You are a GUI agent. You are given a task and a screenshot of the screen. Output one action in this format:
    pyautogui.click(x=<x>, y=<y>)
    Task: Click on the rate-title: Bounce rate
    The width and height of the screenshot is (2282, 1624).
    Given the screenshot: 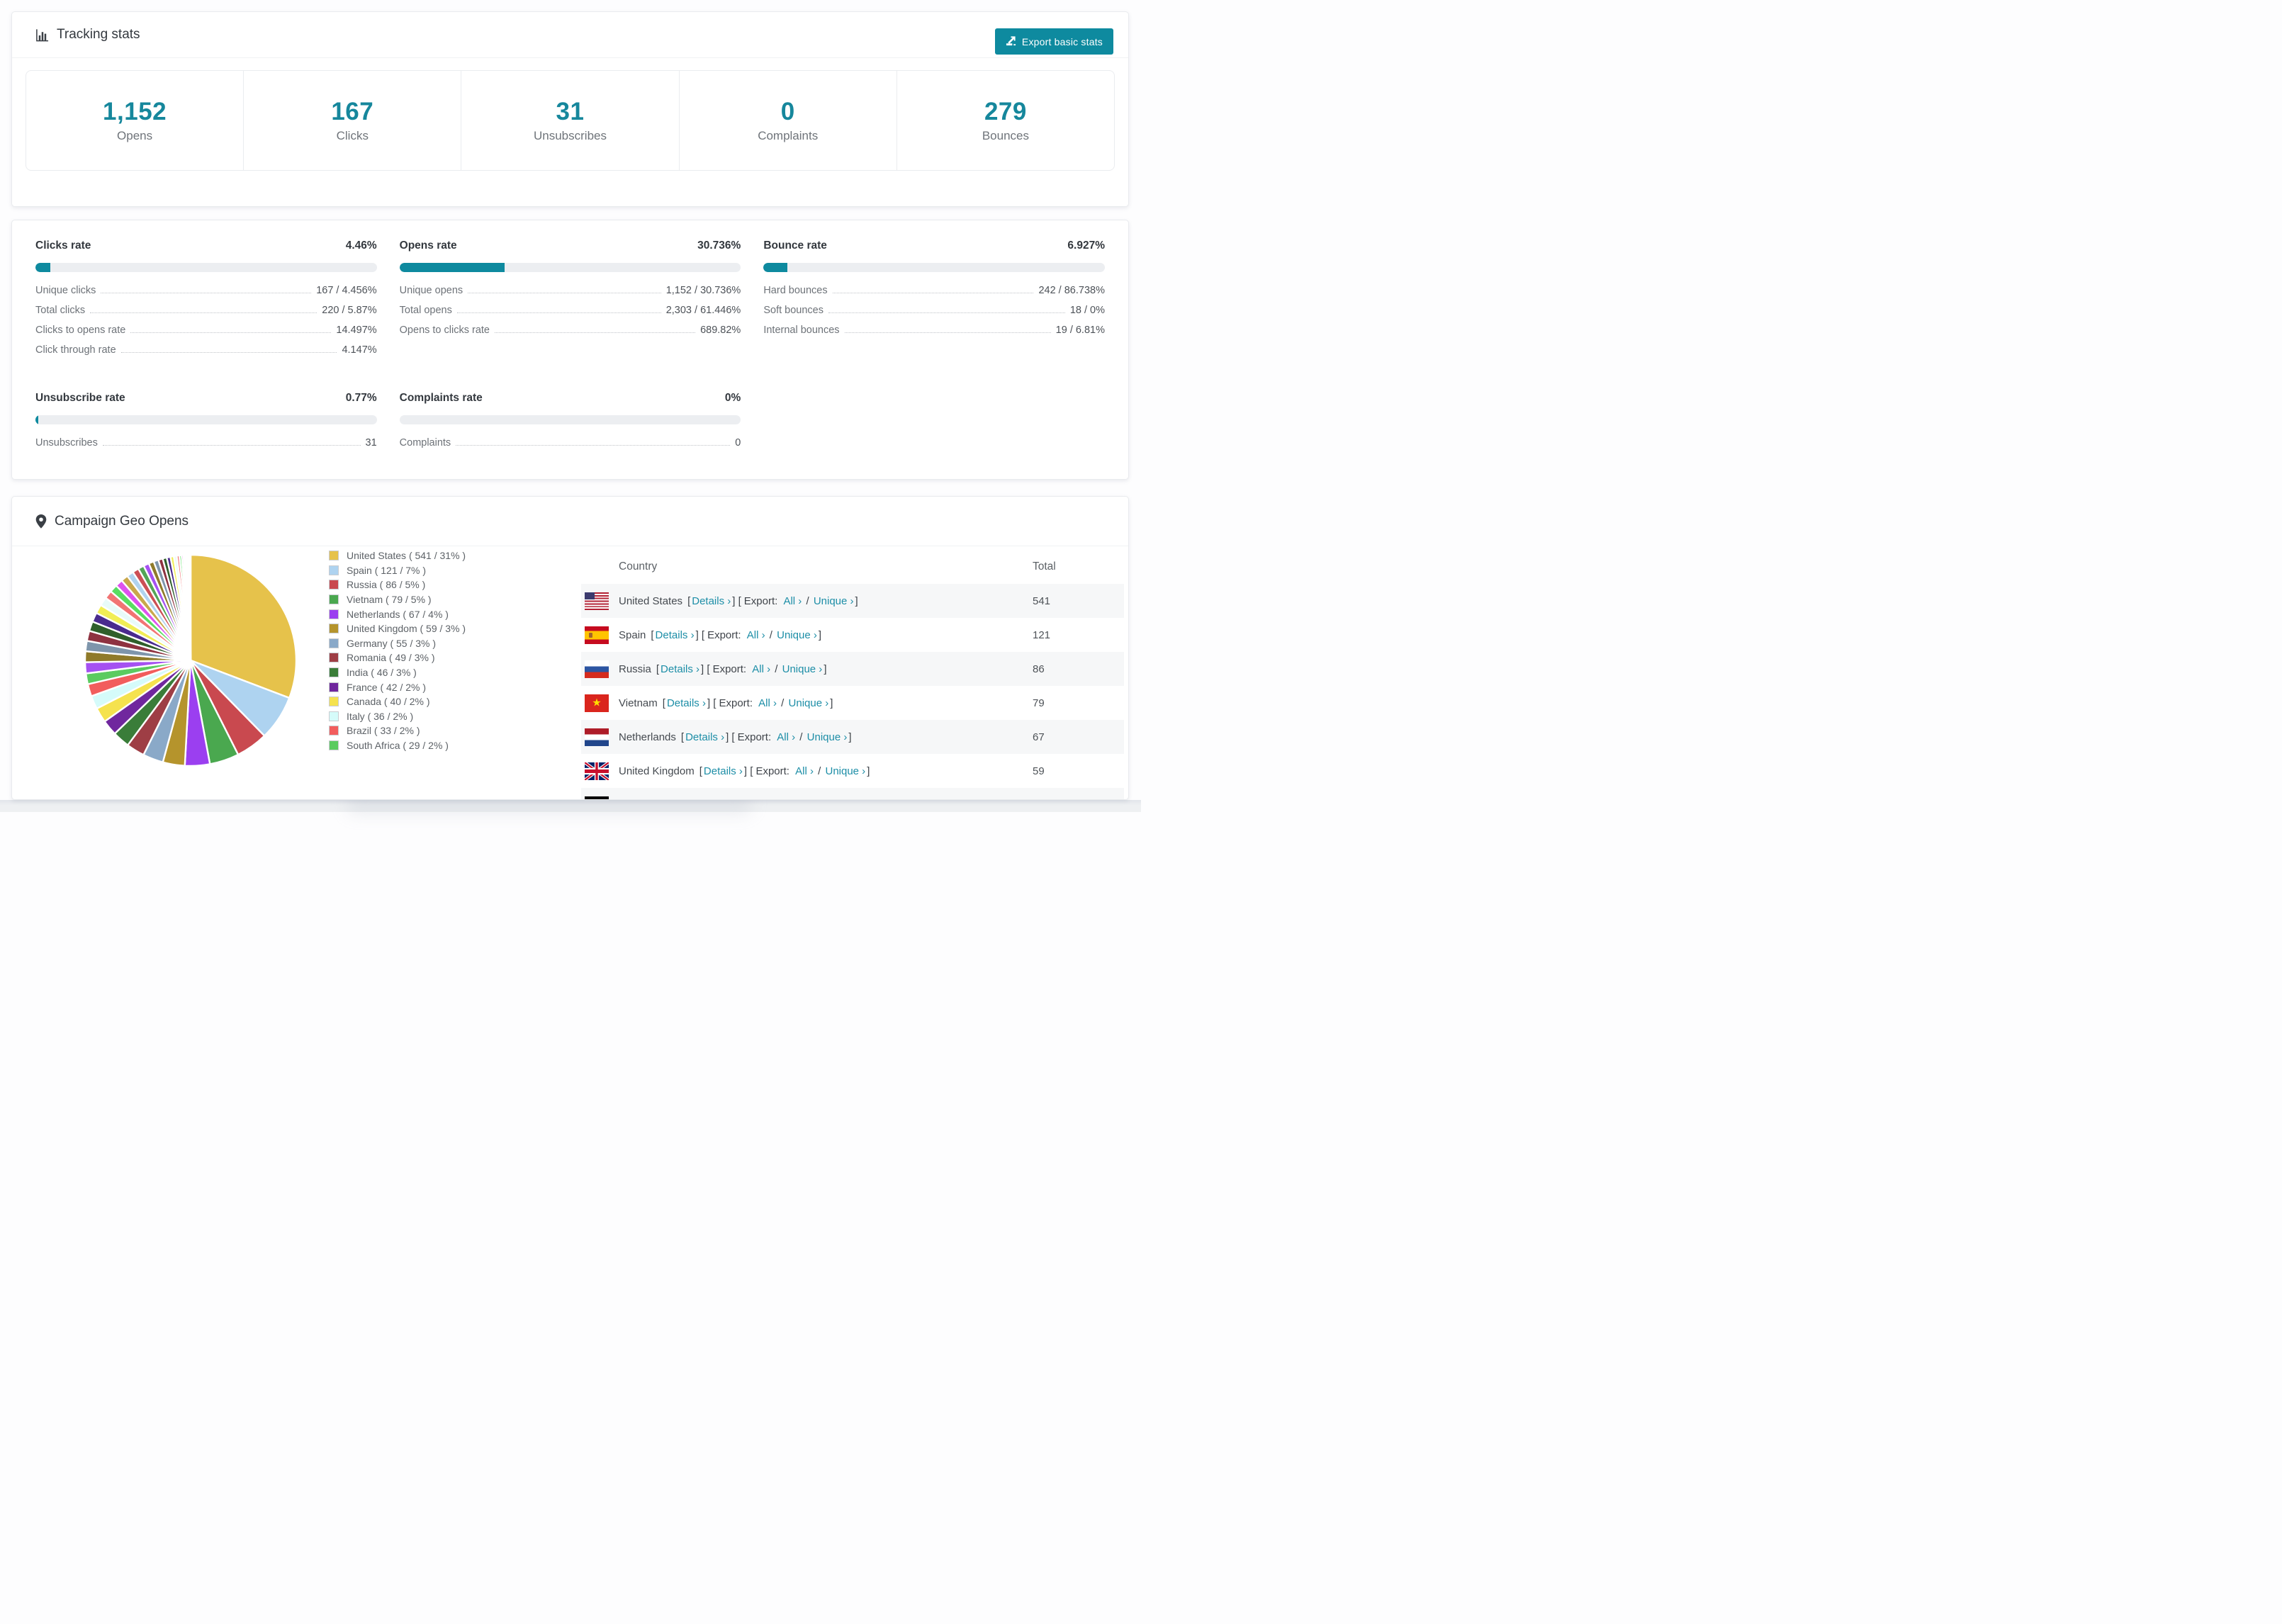 What is the action you would take?
    pyautogui.click(x=795, y=245)
    